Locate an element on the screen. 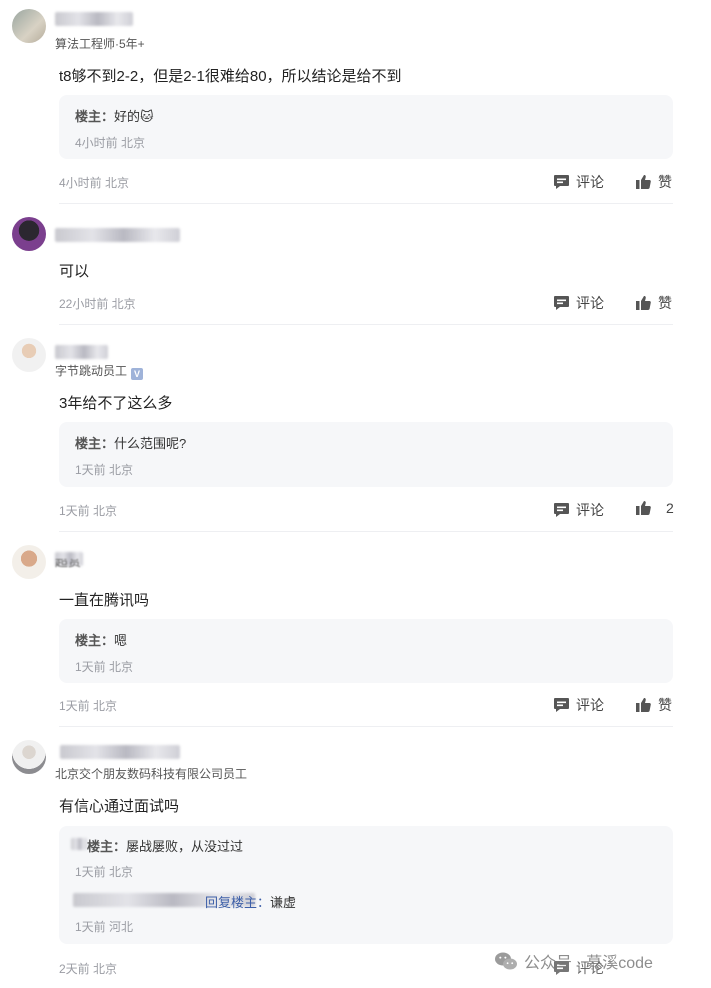 The width and height of the screenshot is (711, 988). comment-meta: 22小时前 北京 is located at coordinates (97, 304).